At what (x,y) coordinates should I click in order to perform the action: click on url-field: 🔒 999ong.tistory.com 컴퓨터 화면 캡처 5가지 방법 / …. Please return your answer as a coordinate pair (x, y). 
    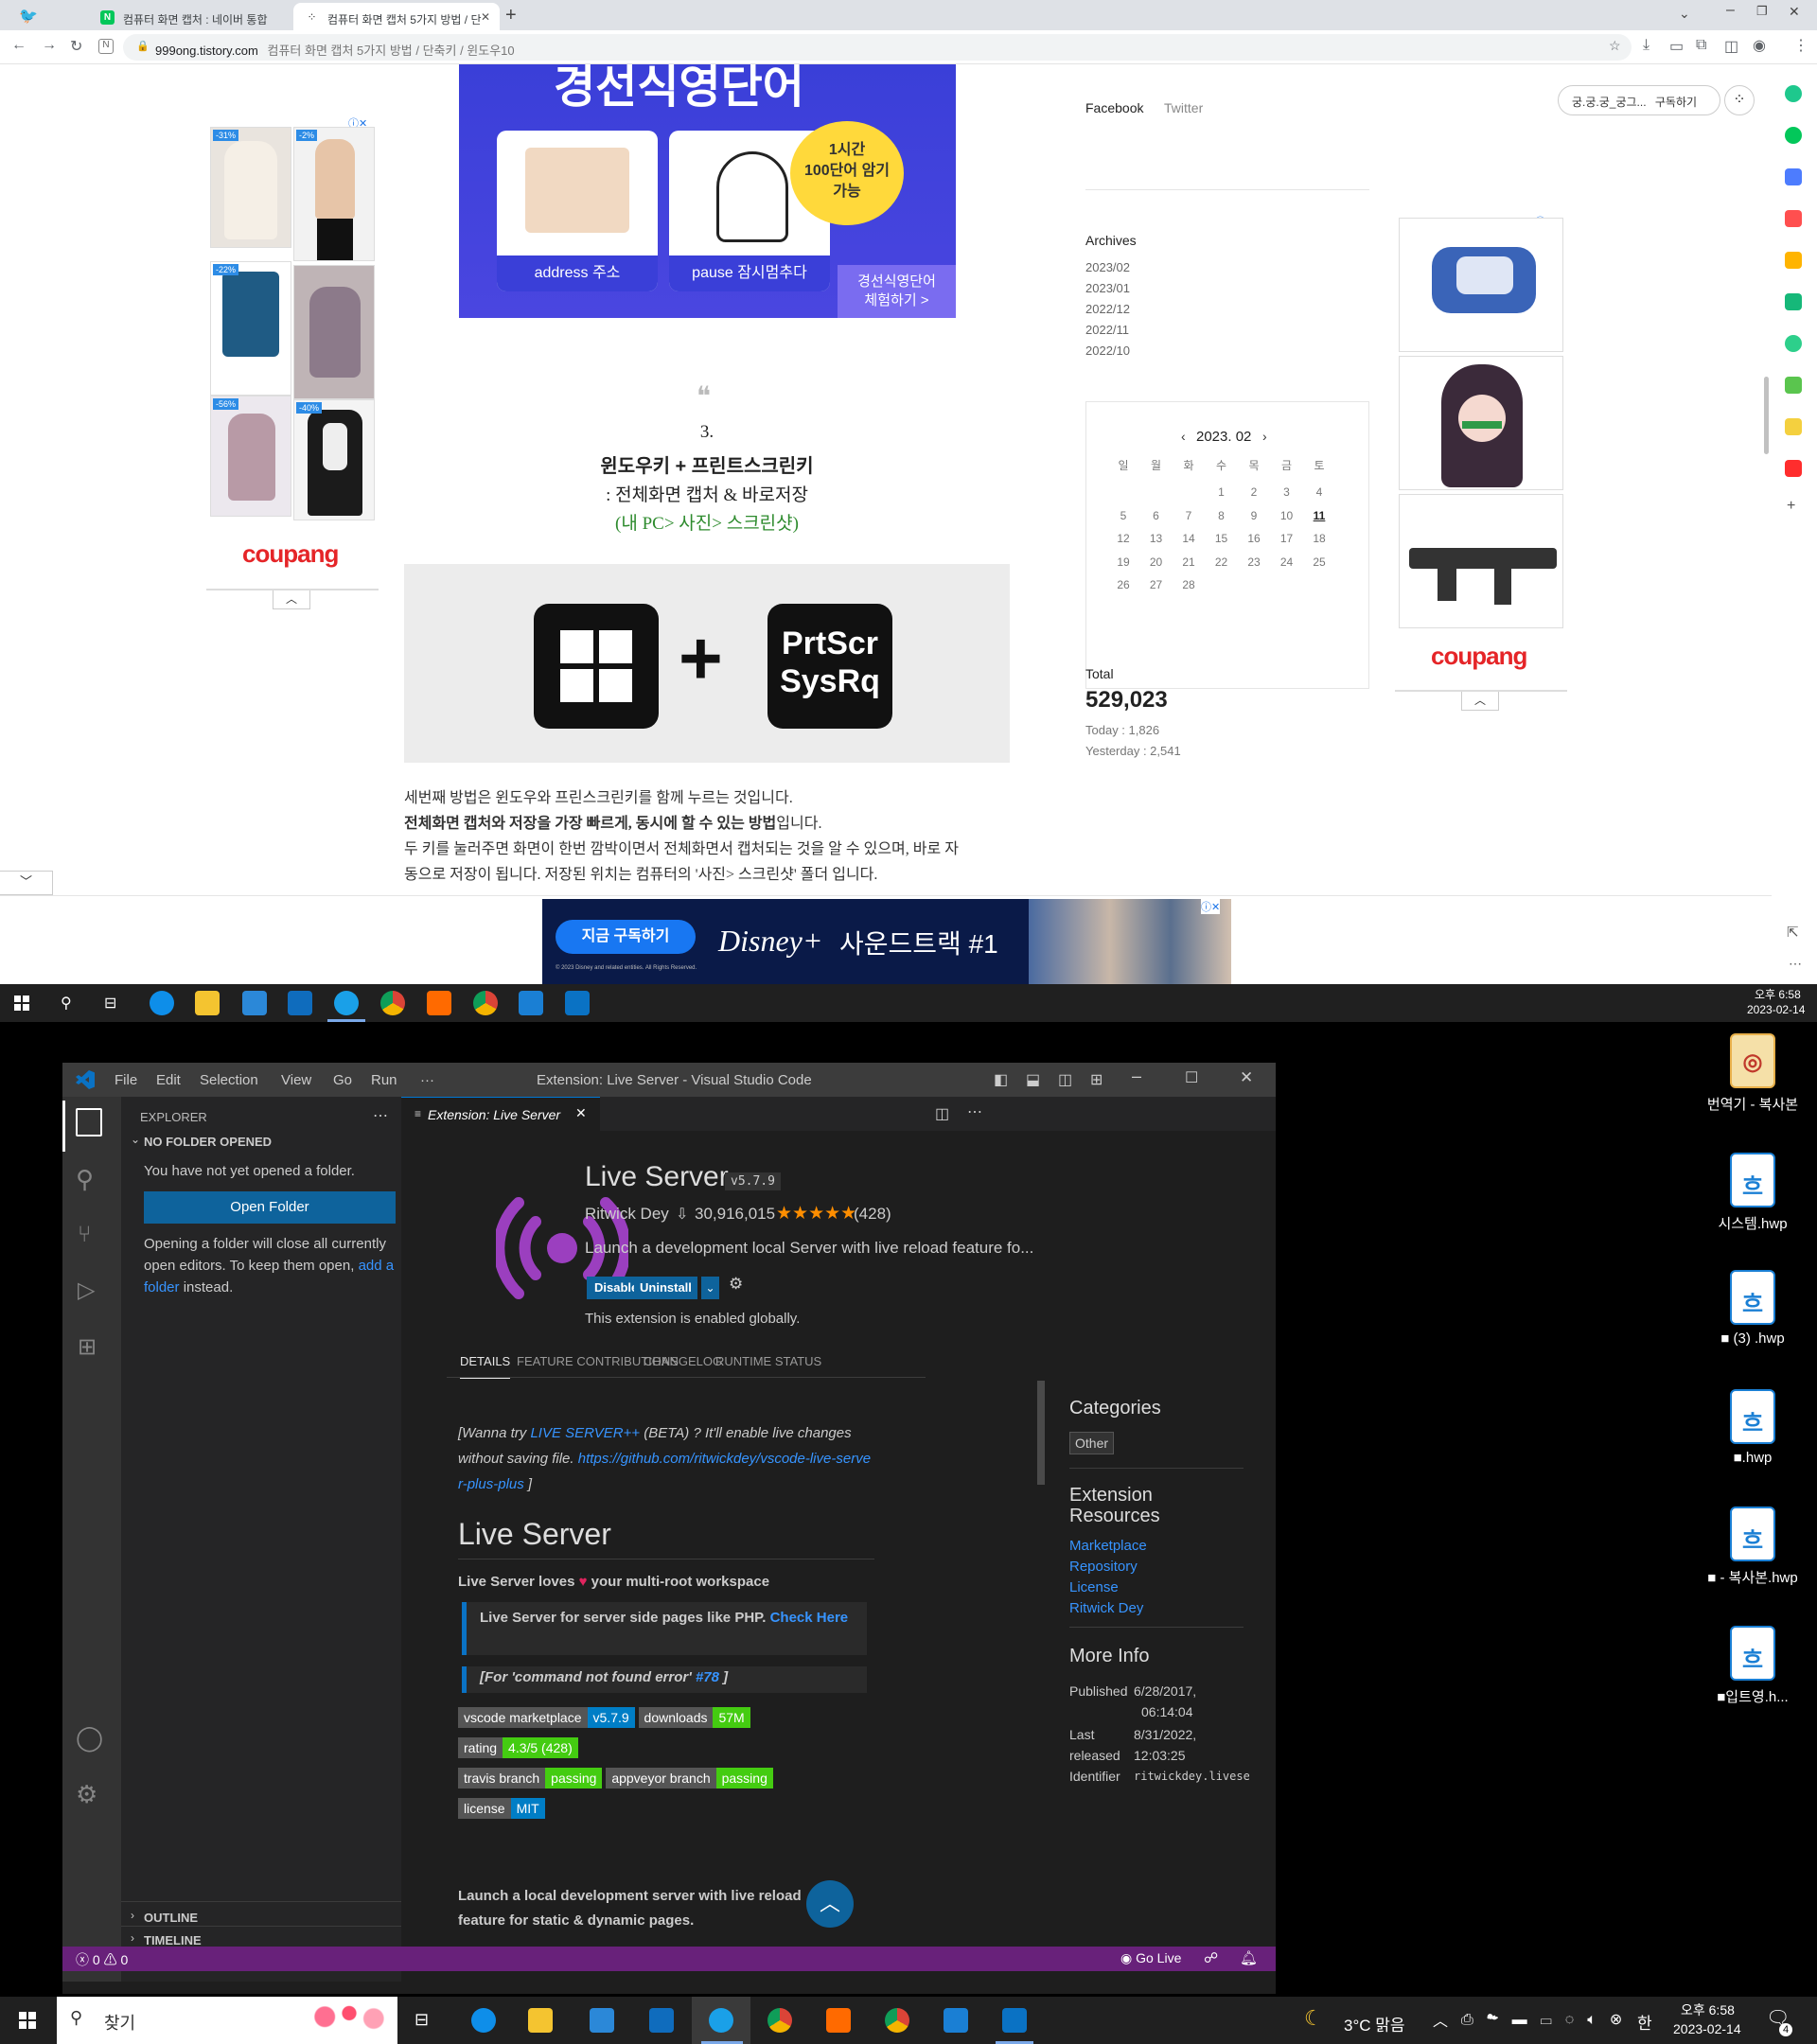
    Looking at the image, I should click on (877, 47).